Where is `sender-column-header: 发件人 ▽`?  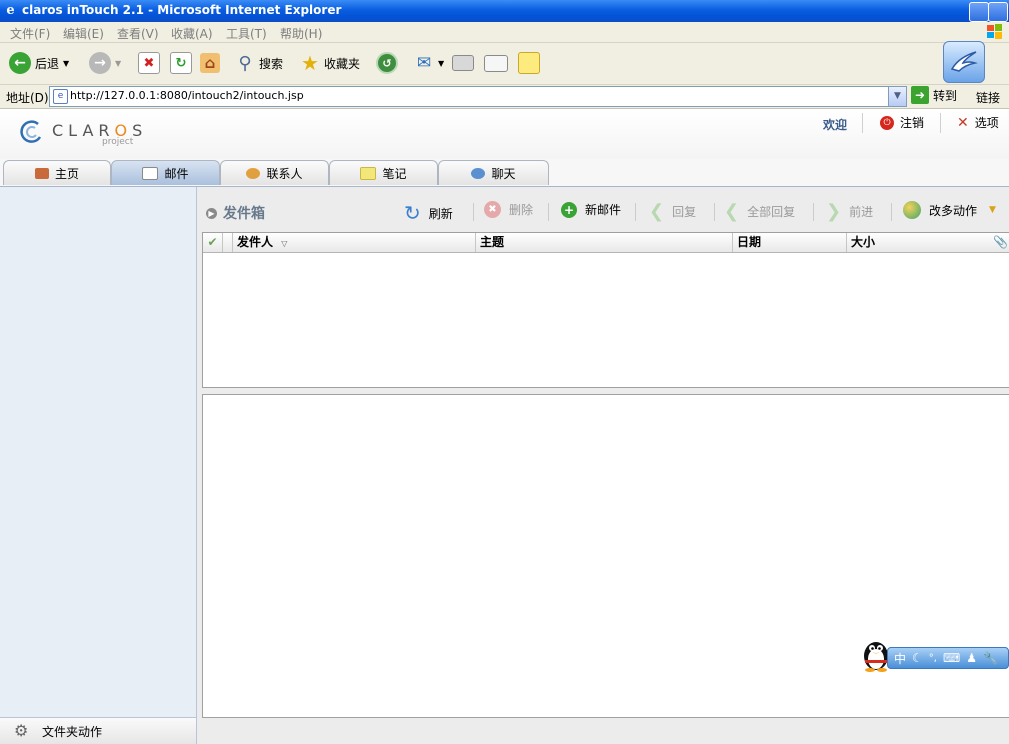
sender-column-header: 发件人 ▽ is located at coordinates (354, 242).